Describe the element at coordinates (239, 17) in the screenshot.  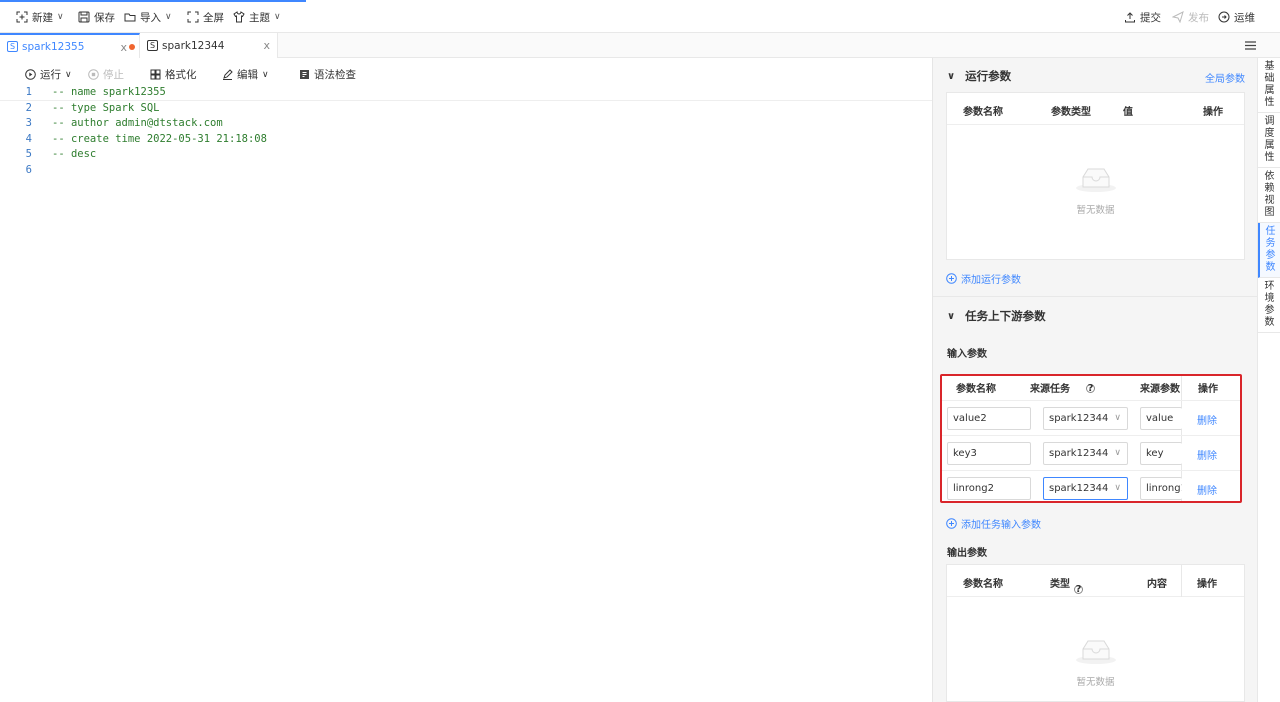
I see `shirt-icon` at that location.